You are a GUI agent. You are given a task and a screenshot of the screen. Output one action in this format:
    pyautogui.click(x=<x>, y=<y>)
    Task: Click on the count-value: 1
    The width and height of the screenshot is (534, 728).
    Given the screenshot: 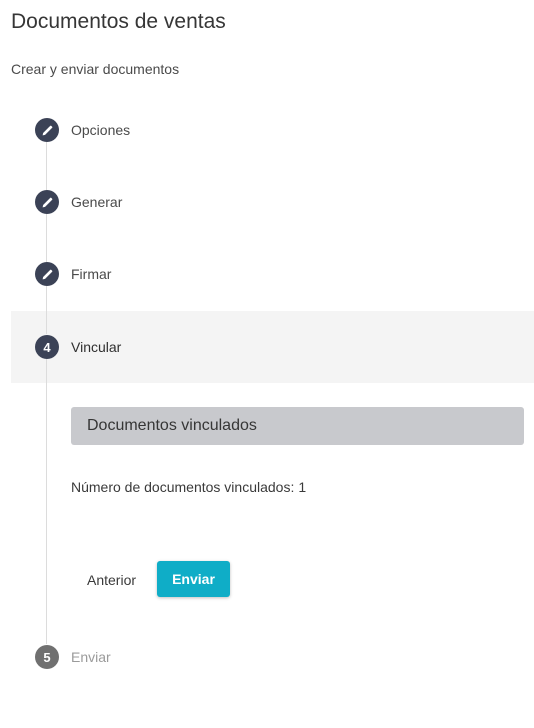 What is the action you would take?
    pyautogui.click(x=302, y=487)
    